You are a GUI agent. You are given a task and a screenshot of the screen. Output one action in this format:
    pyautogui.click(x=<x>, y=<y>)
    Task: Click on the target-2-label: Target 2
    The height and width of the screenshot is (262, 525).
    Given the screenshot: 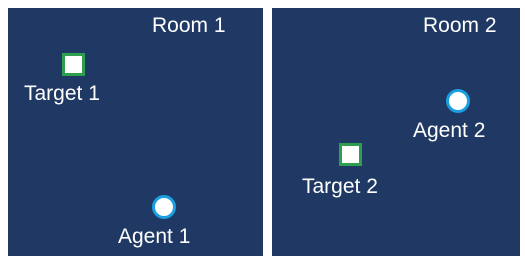 What is the action you would take?
    pyautogui.click(x=340, y=186)
    